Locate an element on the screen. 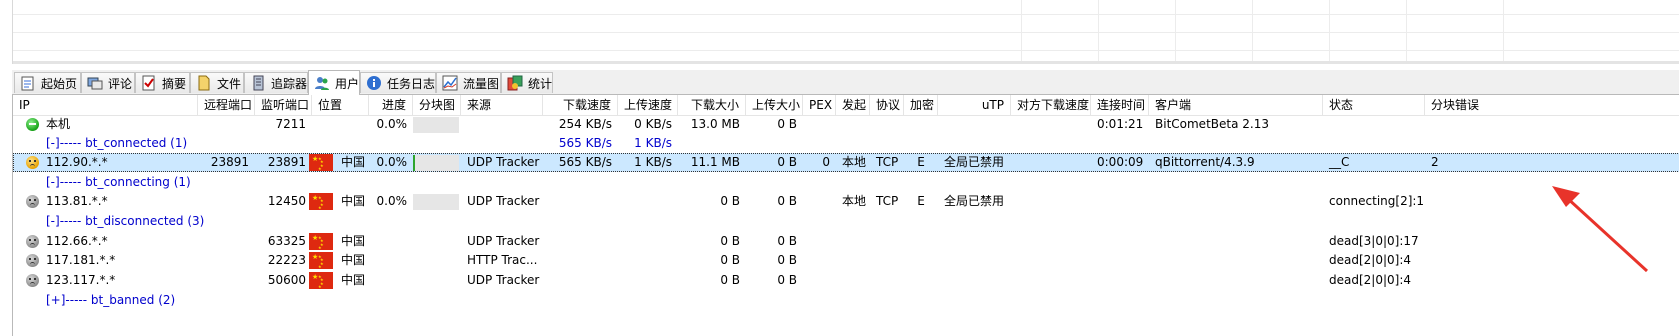 The image size is (1679, 336). horizontal-scrollbar is located at coordinates (846, 62).